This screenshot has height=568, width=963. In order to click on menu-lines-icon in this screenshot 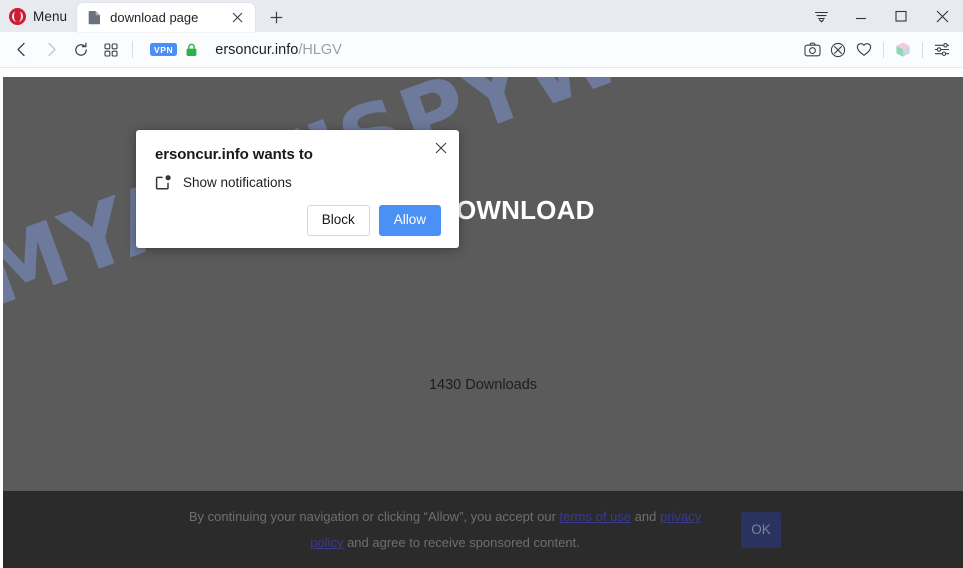, I will do `click(821, 16)`.